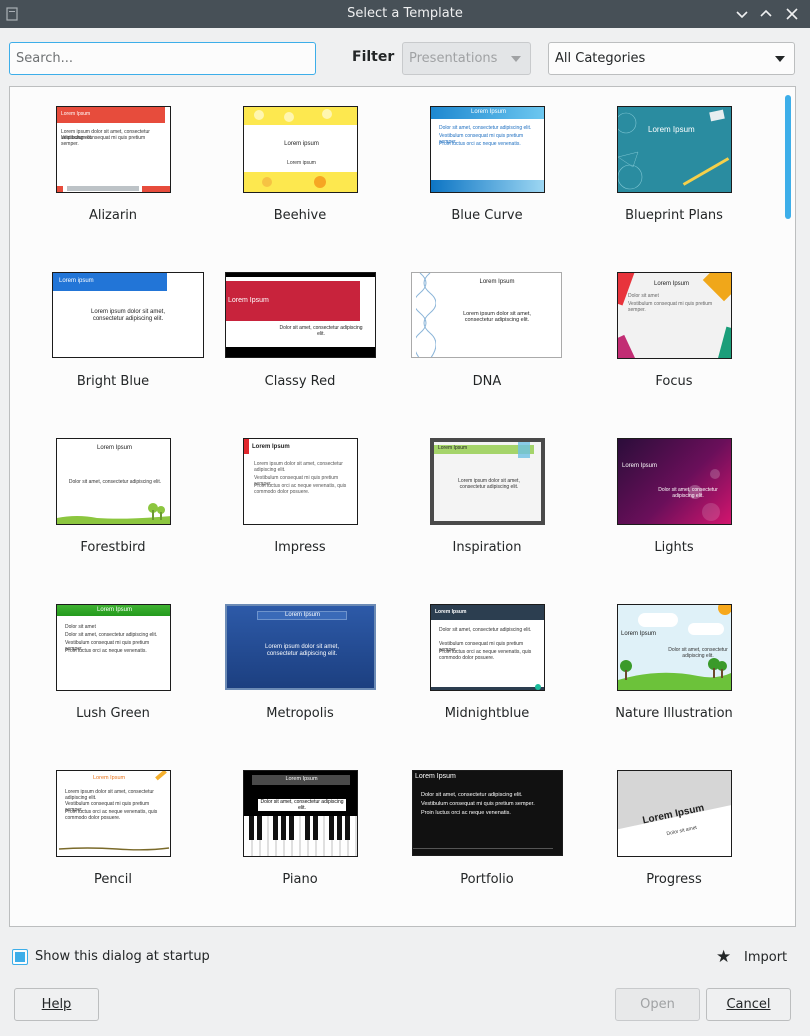 The height and width of the screenshot is (1036, 810). What do you see at coordinates (301, 163) in the screenshot?
I see `thumb-text: Lorem ipsum` at bounding box center [301, 163].